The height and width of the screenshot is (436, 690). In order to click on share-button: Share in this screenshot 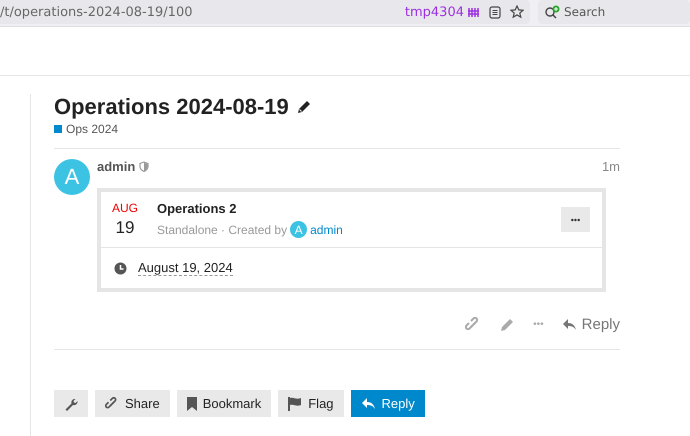, I will do `click(132, 403)`.